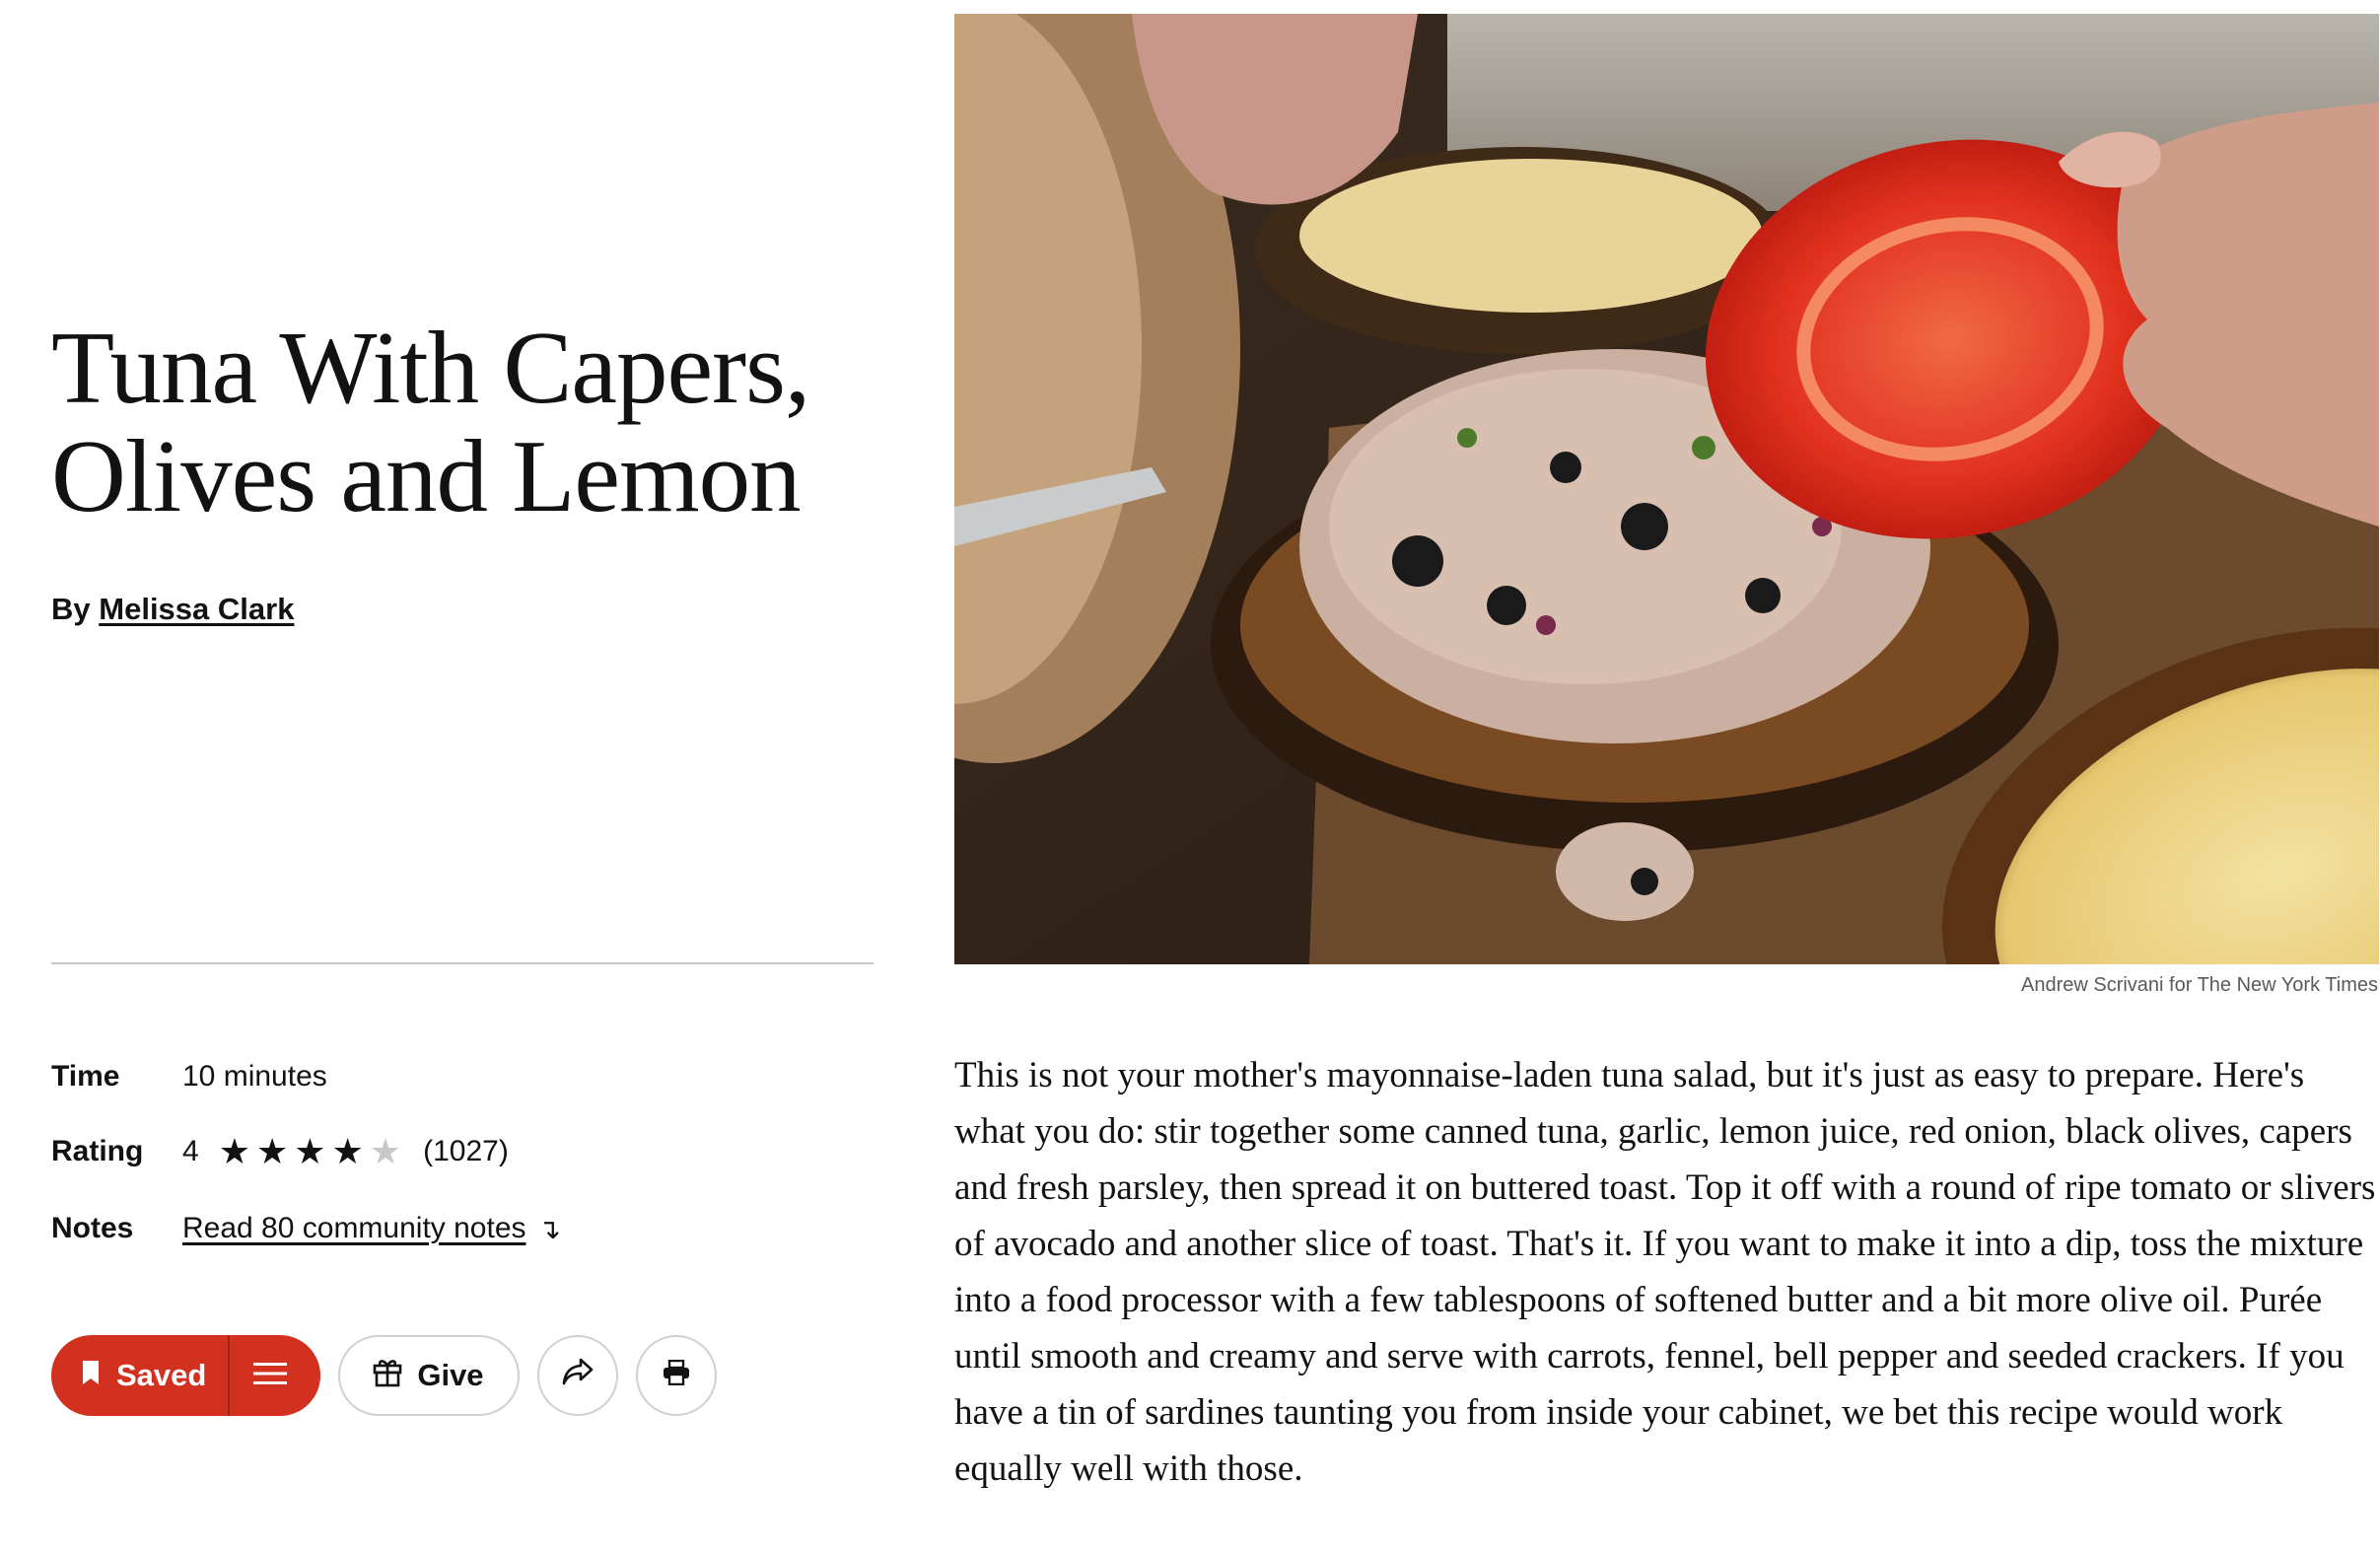  Describe the element at coordinates (97, 1151) in the screenshot. I see `rating-label: Rating` at that location.